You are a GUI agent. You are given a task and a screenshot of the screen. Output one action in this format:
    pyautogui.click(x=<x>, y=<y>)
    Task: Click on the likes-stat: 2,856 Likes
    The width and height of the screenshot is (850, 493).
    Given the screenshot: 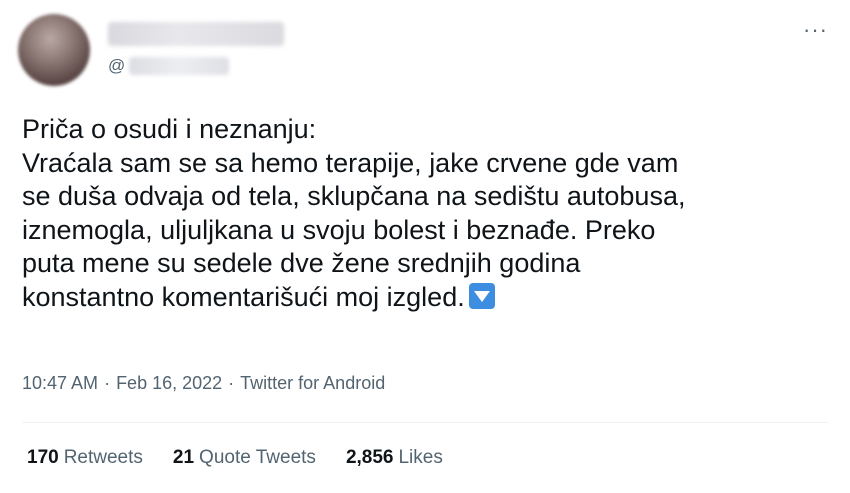 What is the action you would take?
    pyautogui.click(x=394, y=458)
    